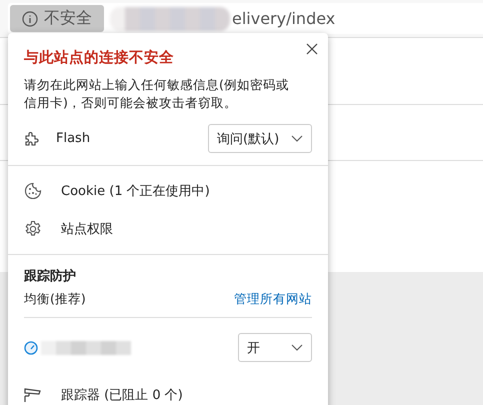  Describe the element at coordinates (135, 191) in the screenshot. I see `menu-item: Cookie (1 个正在使用中)` at that location.